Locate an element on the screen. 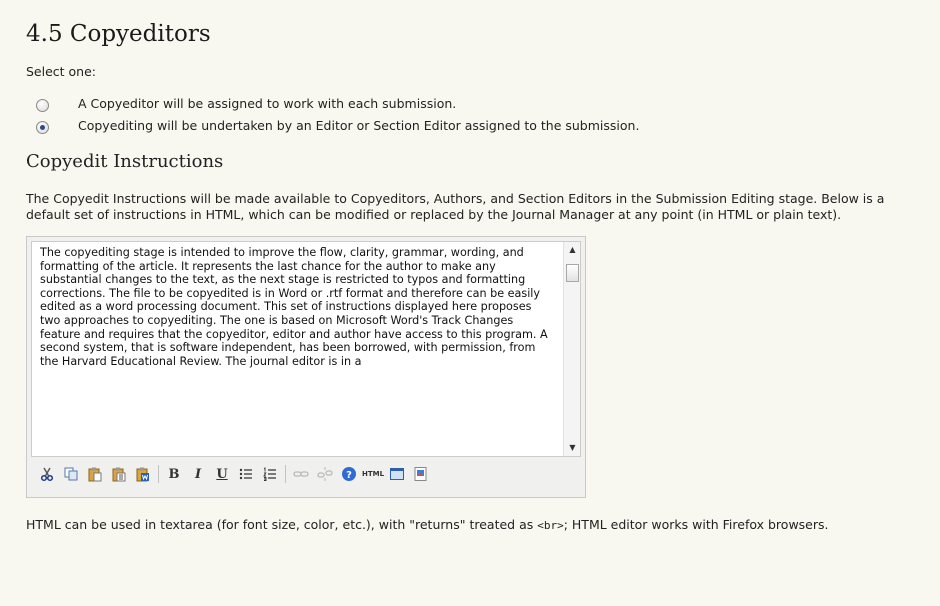  br-code: <br> is located at coordinates (550, 525).